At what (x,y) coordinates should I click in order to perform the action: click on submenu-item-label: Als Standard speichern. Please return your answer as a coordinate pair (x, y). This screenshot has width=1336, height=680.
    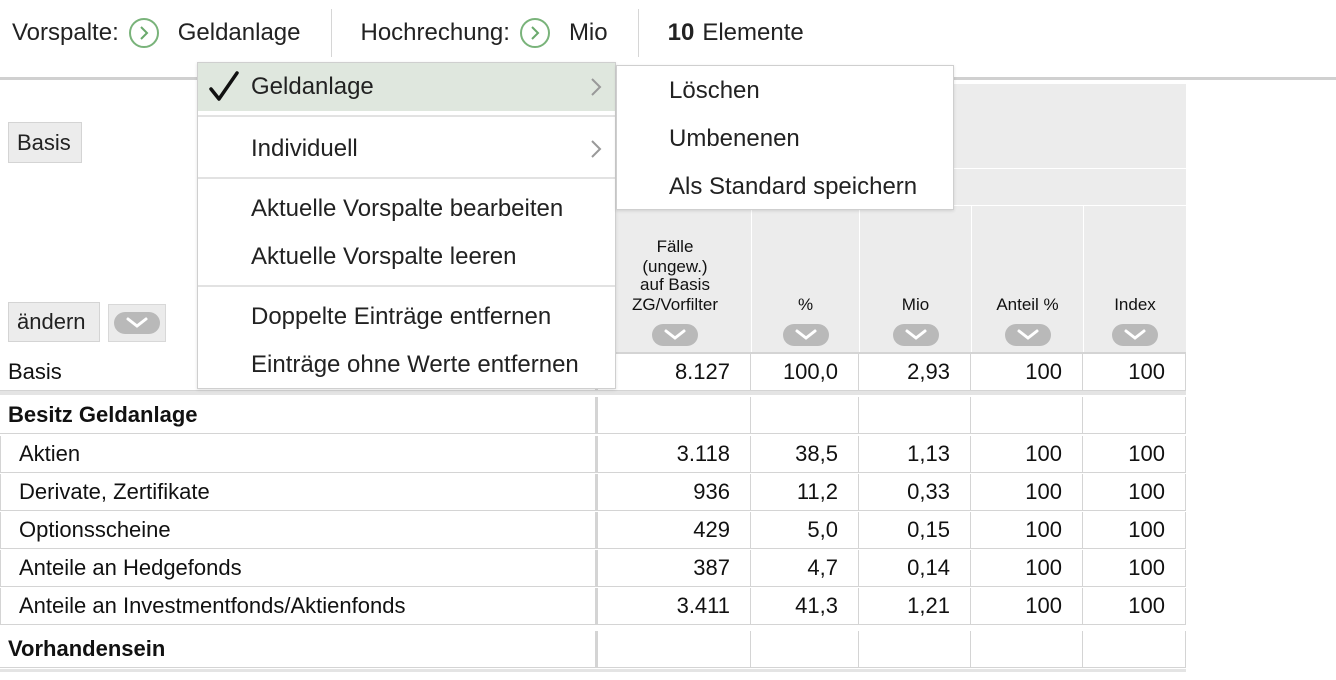
    Looking at the image, I should click on (793, 186).